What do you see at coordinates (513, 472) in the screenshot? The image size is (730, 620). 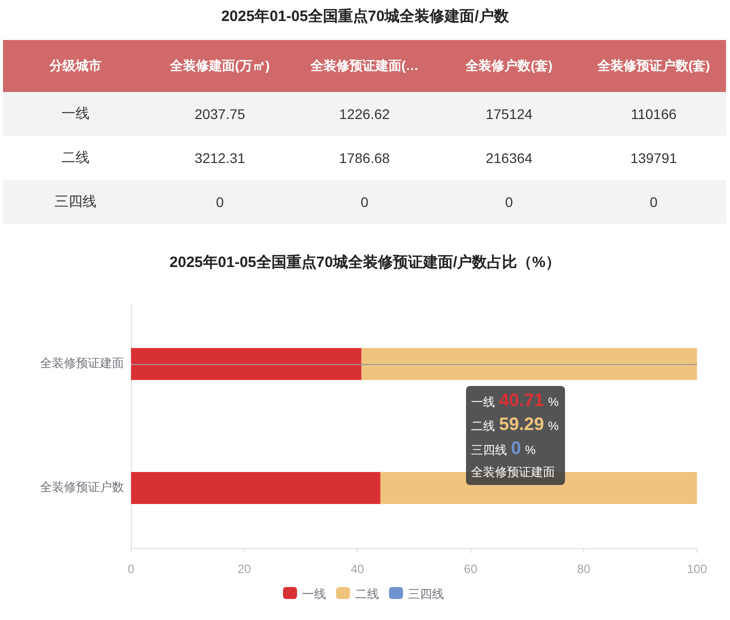 I see `tooltip-title: 全装修预证建面` at bounding box center [513, 472].